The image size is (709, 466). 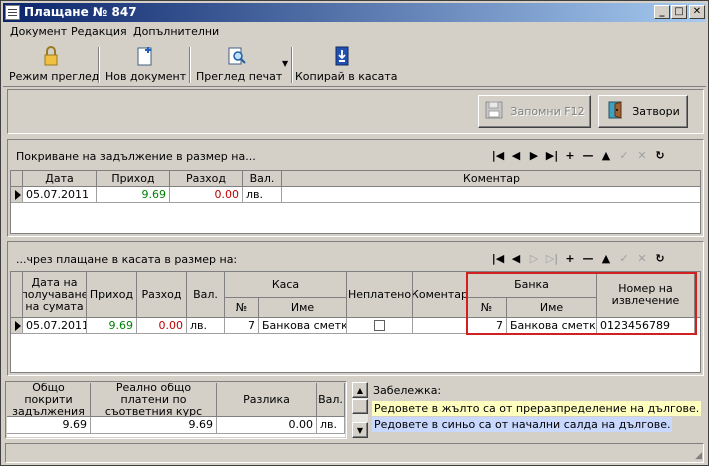 What do you see at coordinates (99, 65) in the screenshot?
I see `toolbar-separator` at bounding box center [99, 65].